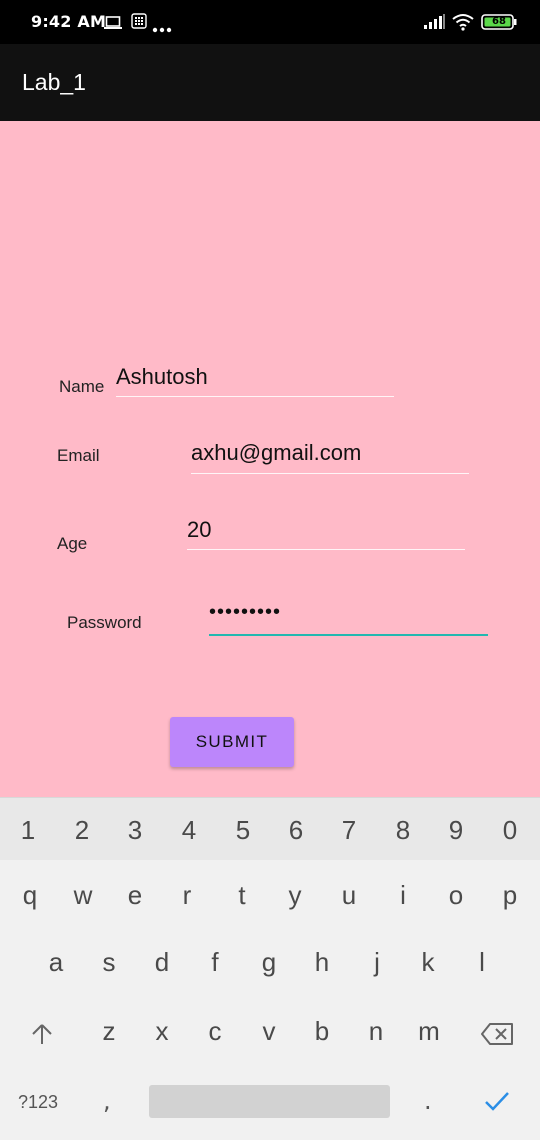 This screenshot has height=1140, width=540. I want to click on key-0: 0, so click(510, 830).